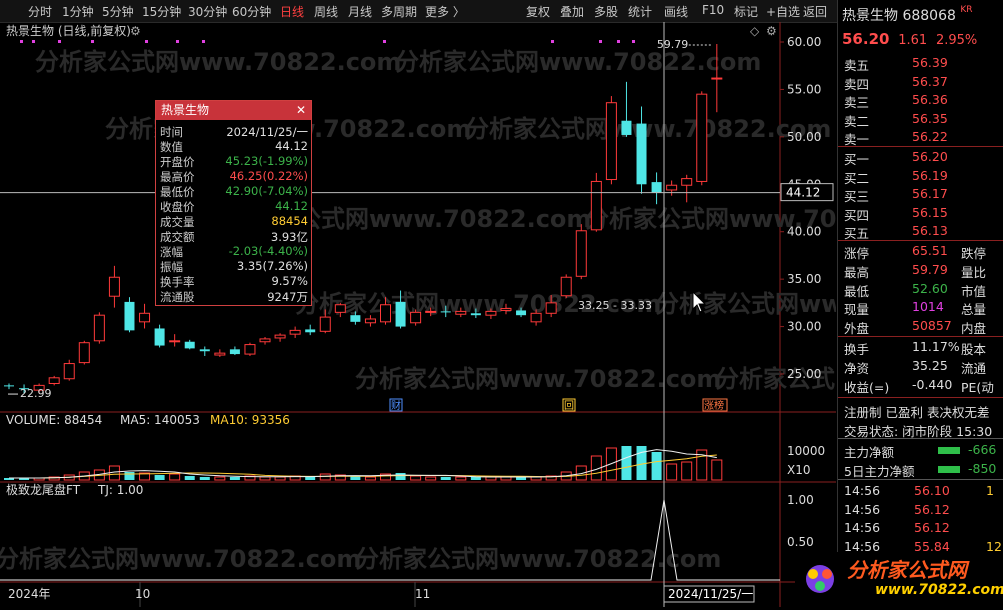  What do you see at coordinates (445, 11) in the screenshot?
I see `period-tab: 更多 〉` at bounding box center [445, 11].